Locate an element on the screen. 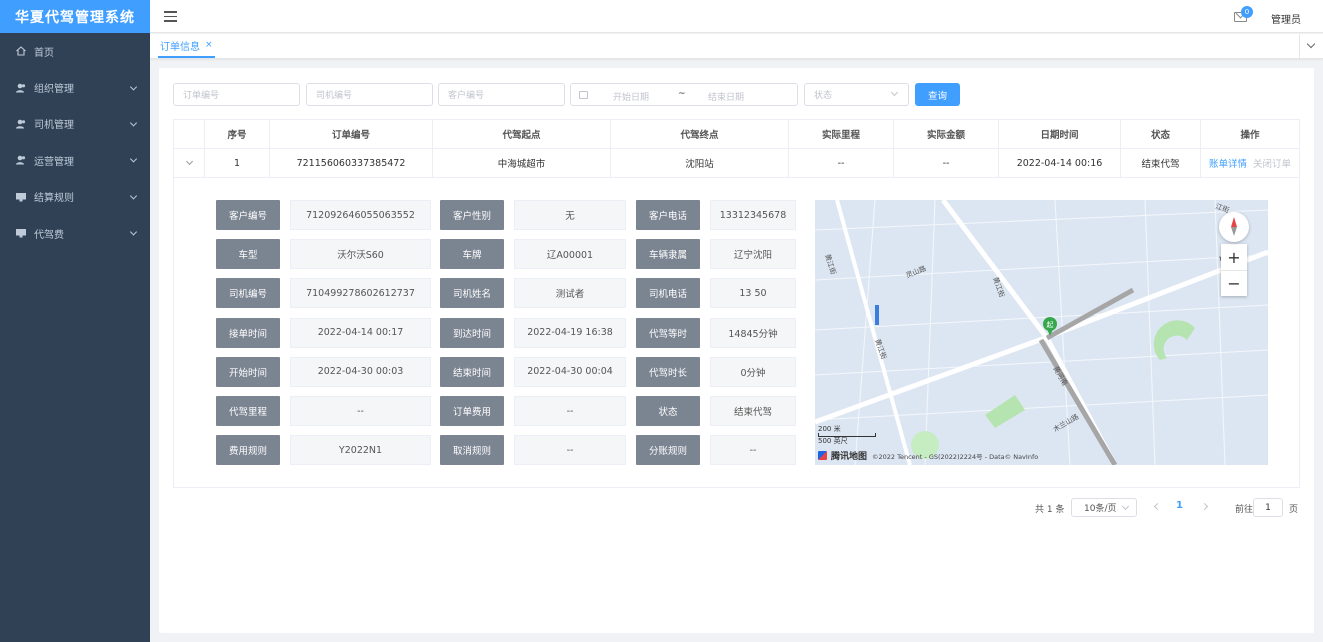 This screenshot has width=1323, height=642. user-menu: 管理员 is located at coordinates (1286, 18).